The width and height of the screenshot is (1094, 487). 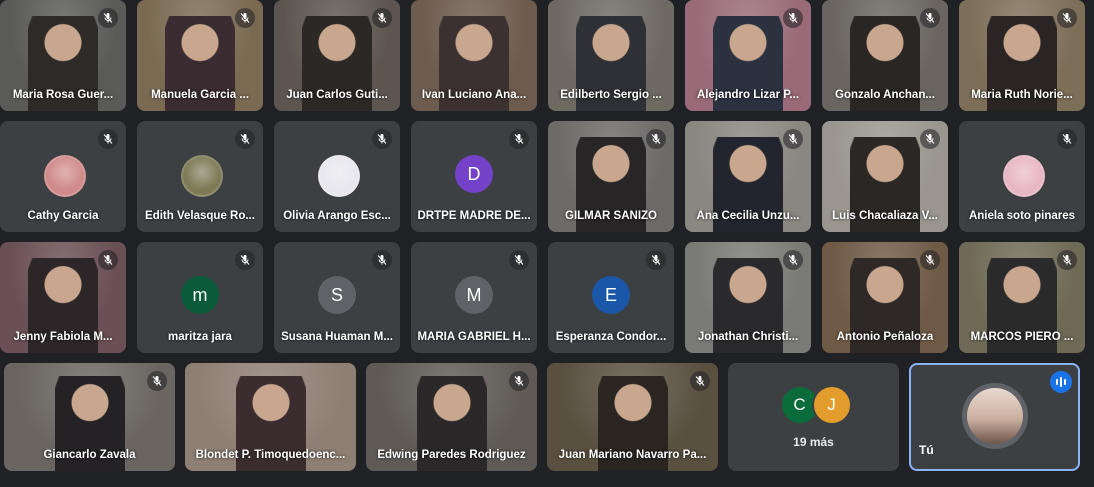 I want to click on self-photo, so click(x=994, y=416).